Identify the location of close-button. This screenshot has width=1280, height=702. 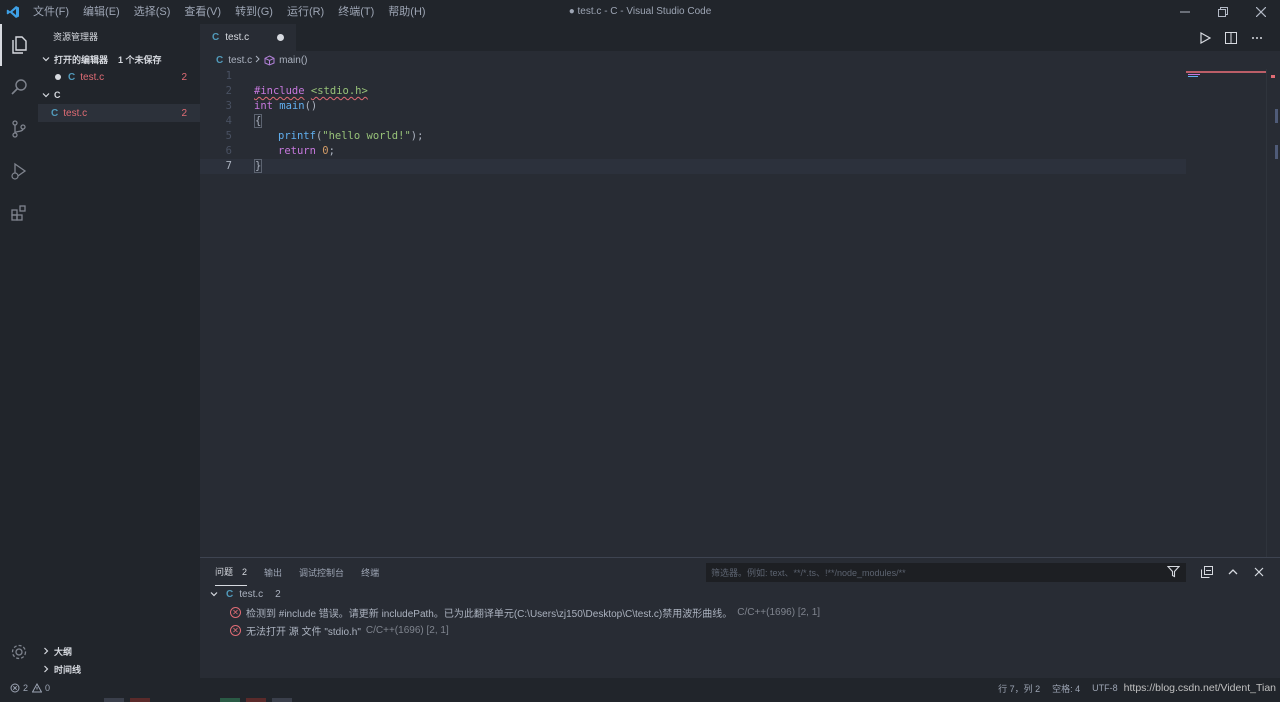
(1261, 12).